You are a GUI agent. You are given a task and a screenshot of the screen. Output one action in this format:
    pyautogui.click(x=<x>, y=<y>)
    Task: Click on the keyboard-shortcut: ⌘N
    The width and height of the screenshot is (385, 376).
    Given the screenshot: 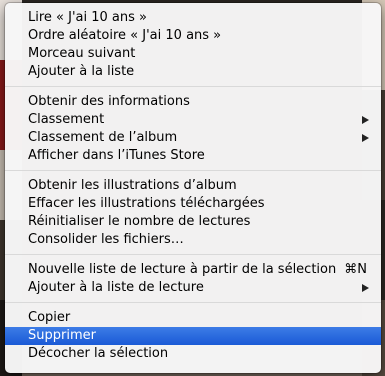 What is the action you would take?
    pyautogui.click(x=355, y=269)
    